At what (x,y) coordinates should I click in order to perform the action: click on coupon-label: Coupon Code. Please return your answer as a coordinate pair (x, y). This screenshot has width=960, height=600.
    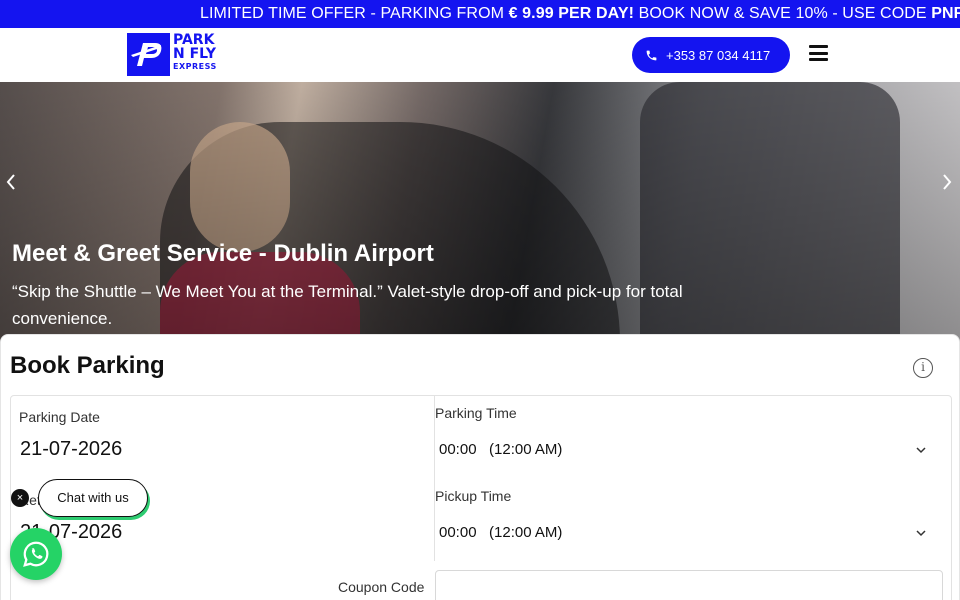
    Looking at the image, I should click on (381, 587).